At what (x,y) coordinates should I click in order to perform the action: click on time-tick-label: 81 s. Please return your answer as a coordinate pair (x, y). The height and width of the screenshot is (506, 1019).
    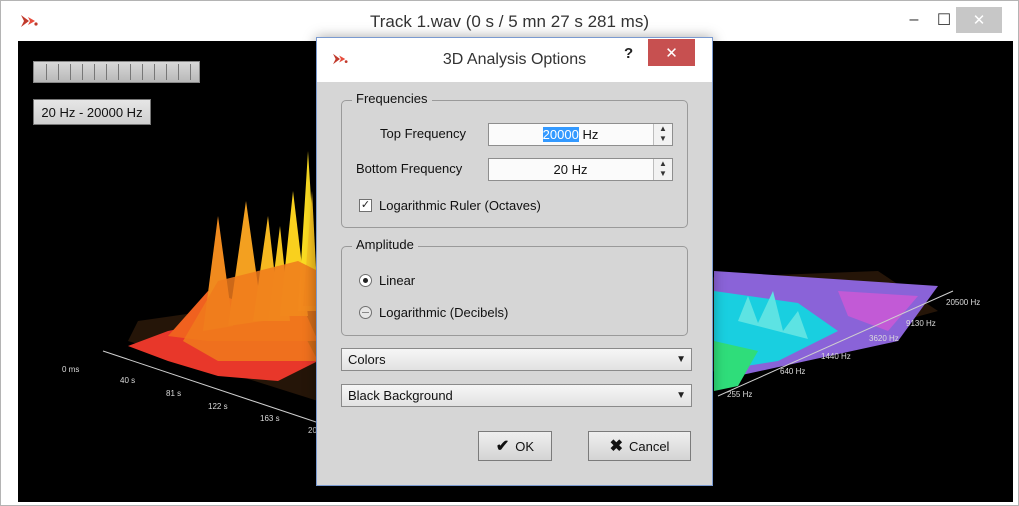
    Looking at the image, I should click on (173, 393).